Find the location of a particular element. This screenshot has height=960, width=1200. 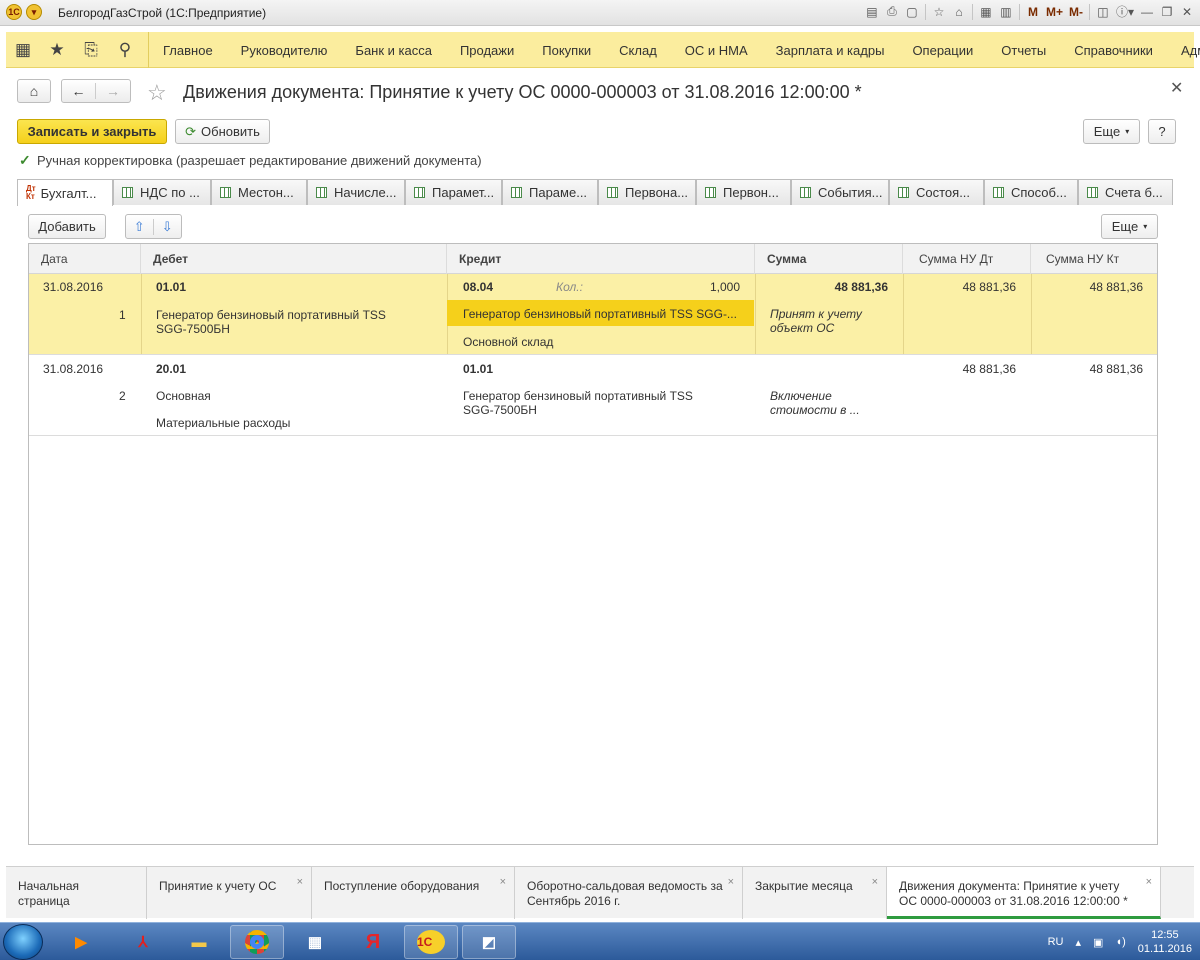

section-admin: Адми is located at coordinates (1183, 50).